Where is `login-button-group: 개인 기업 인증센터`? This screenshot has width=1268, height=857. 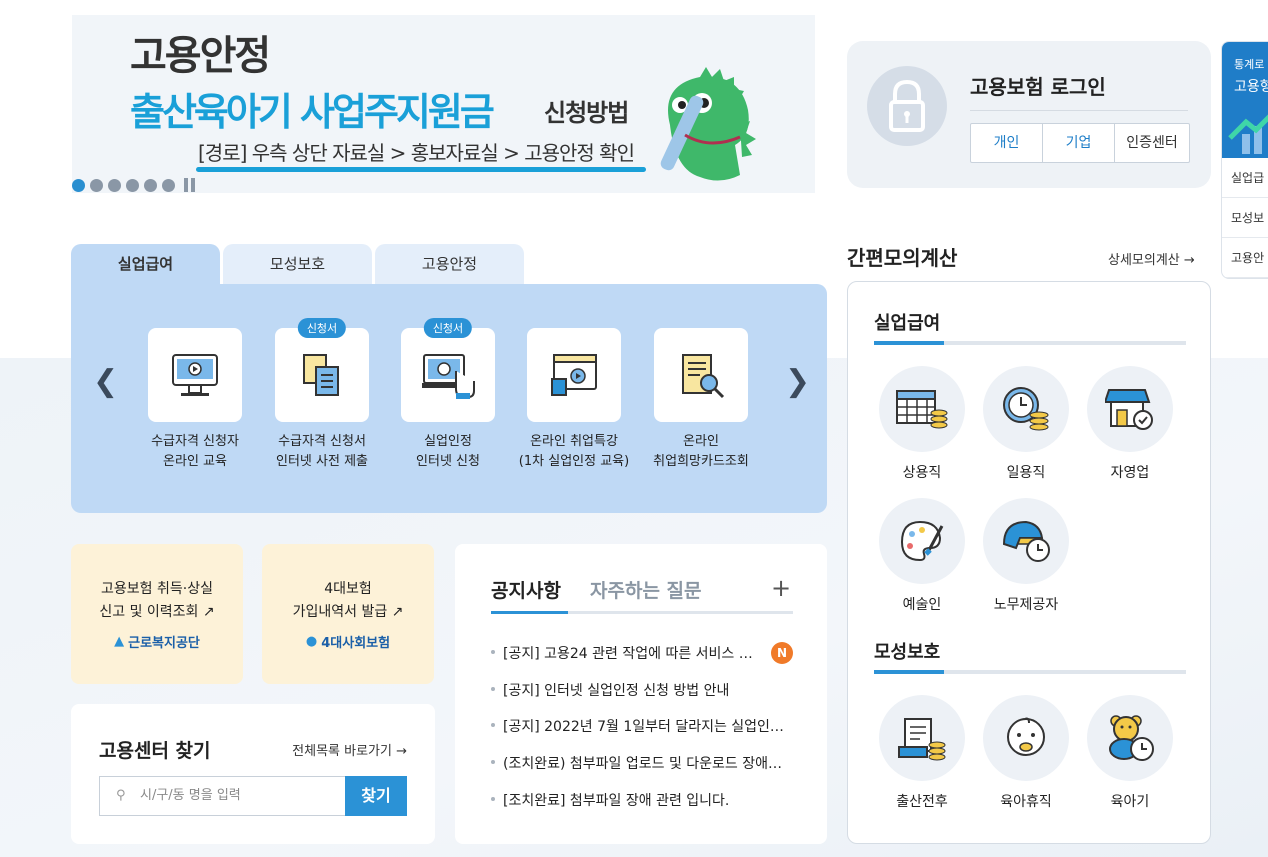
login-button-group: 개인 기업 인증센터 is located at coordinates (1080, 143).